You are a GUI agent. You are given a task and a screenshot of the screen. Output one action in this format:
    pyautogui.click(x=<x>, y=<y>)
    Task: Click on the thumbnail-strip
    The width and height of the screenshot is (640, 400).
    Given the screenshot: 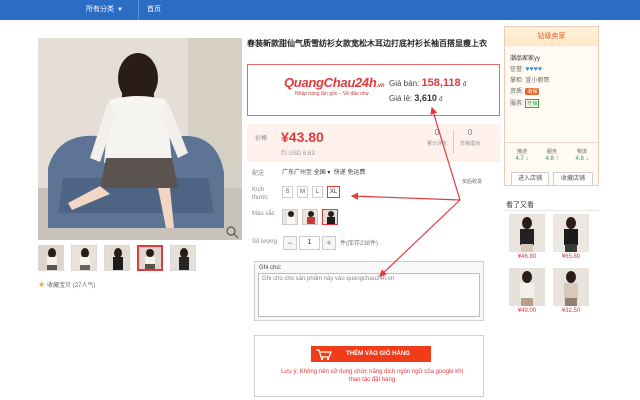 What is the action you would take?
    pyautogui.click(x=133, y=258)
    